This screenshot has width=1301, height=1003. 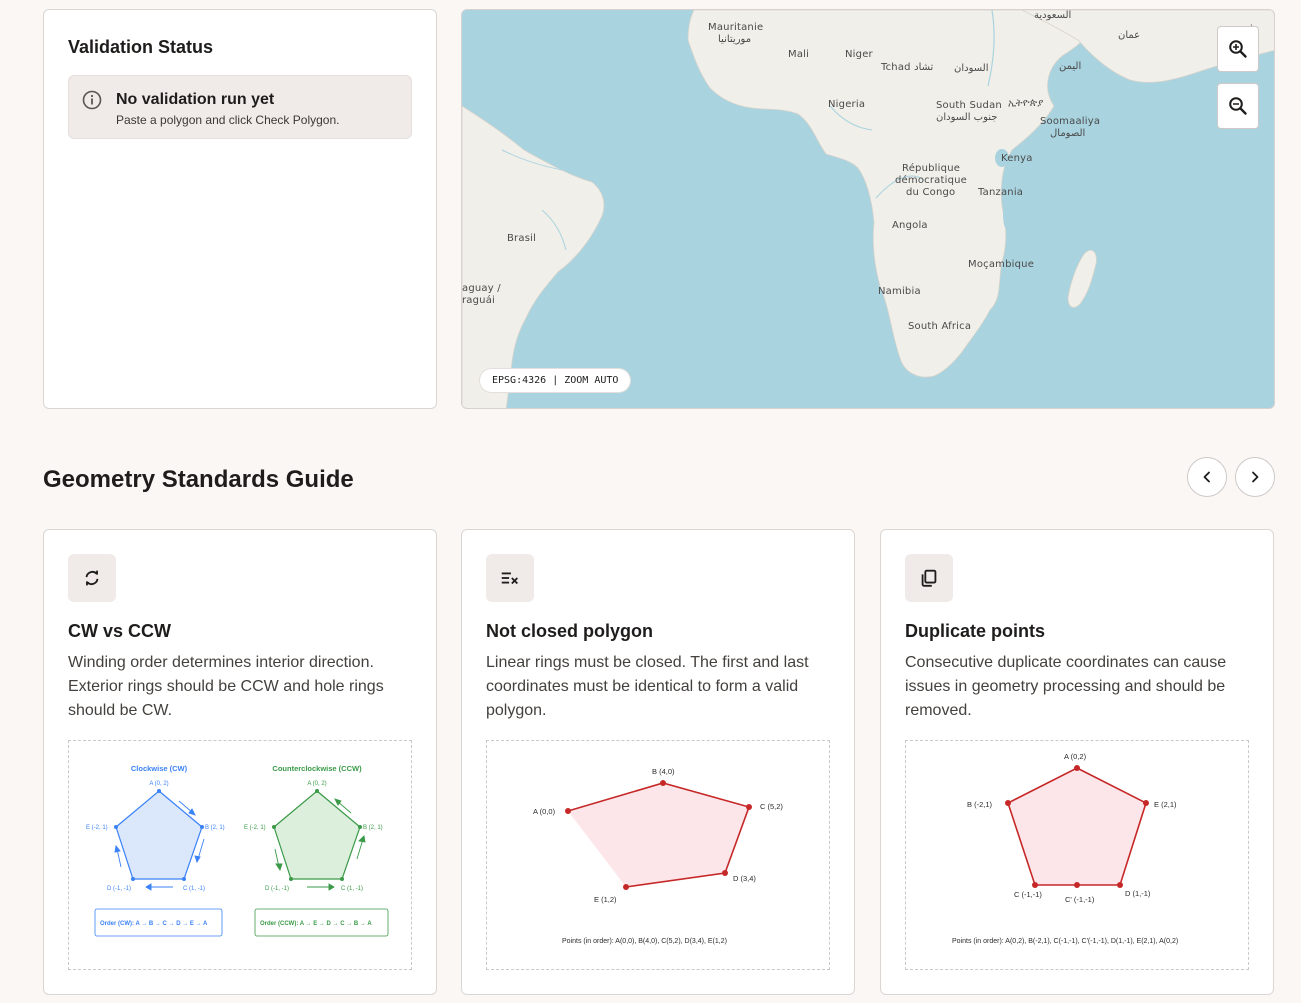 I want to click on map-label-namibia: Namibia, so click(x=899, y=291).